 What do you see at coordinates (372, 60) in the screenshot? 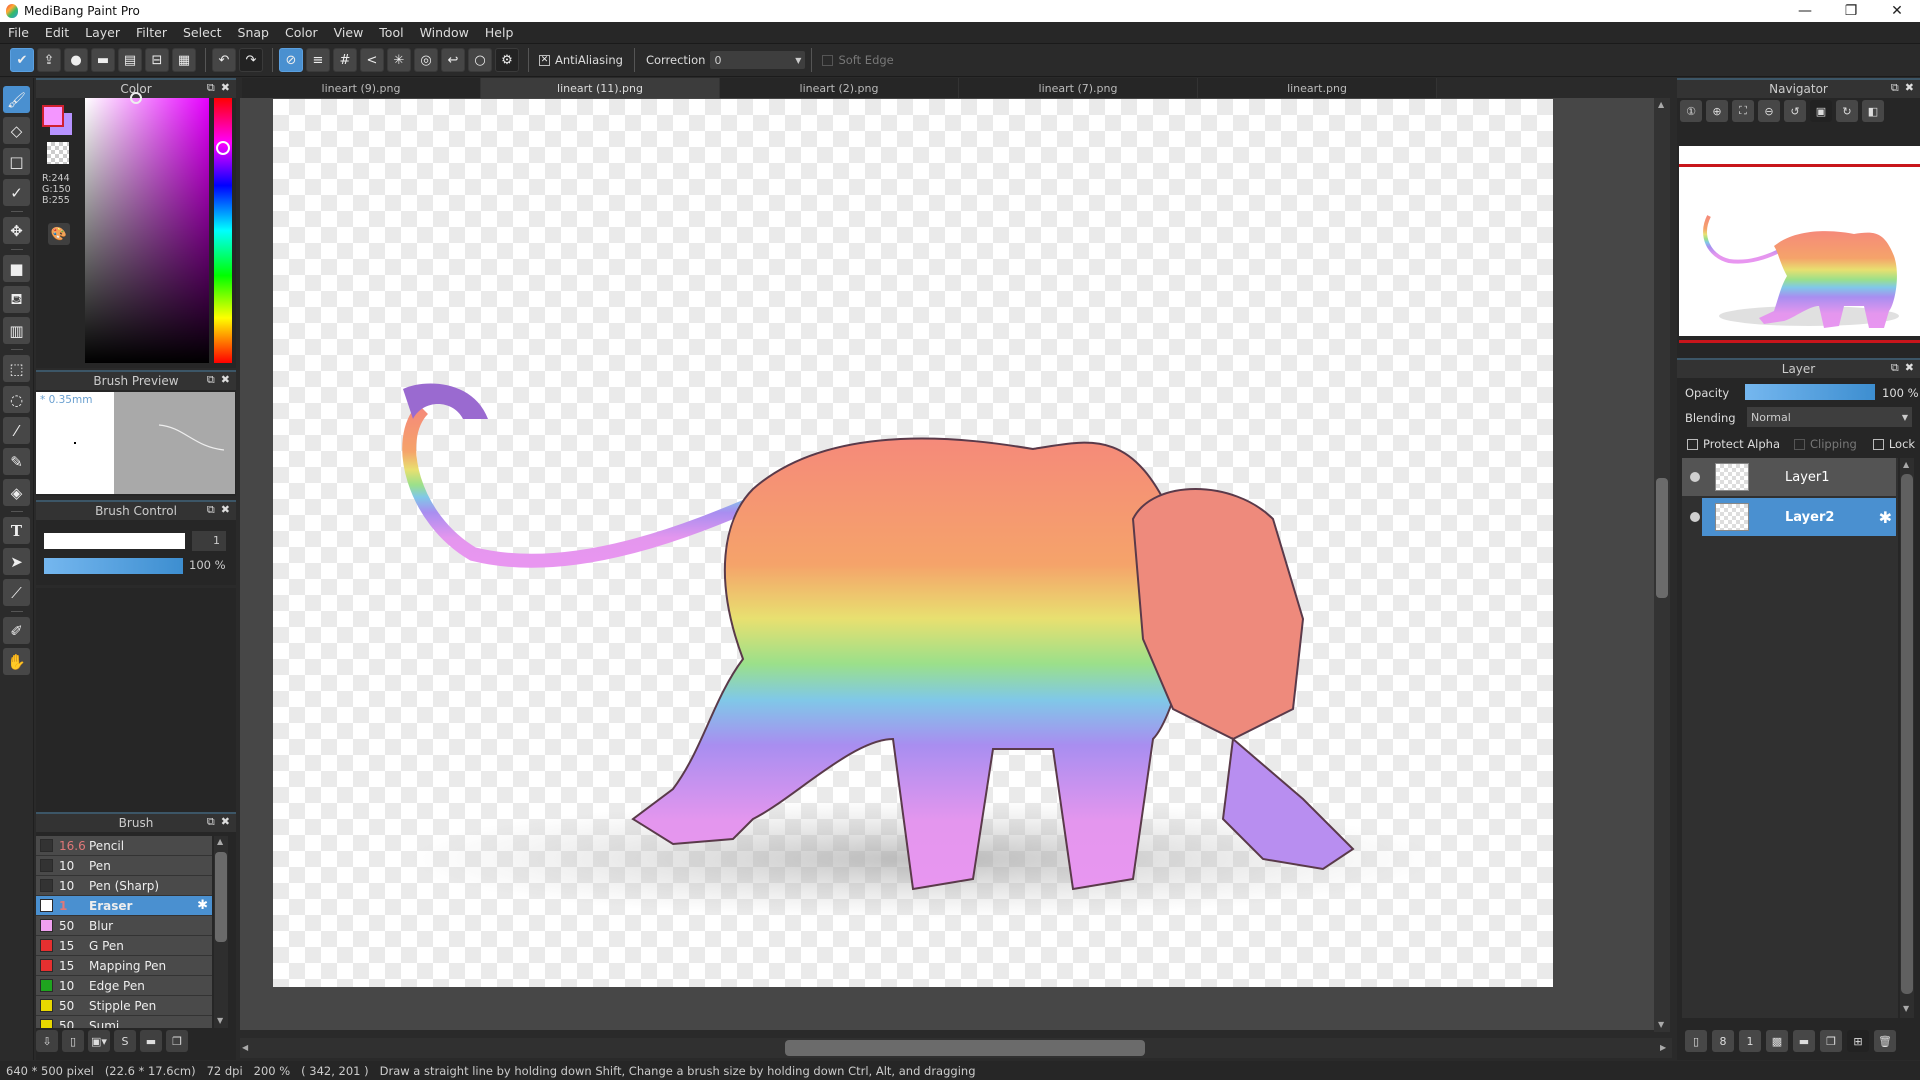
I see `perspective-snap-button: <` at bounding box center [372, 60].